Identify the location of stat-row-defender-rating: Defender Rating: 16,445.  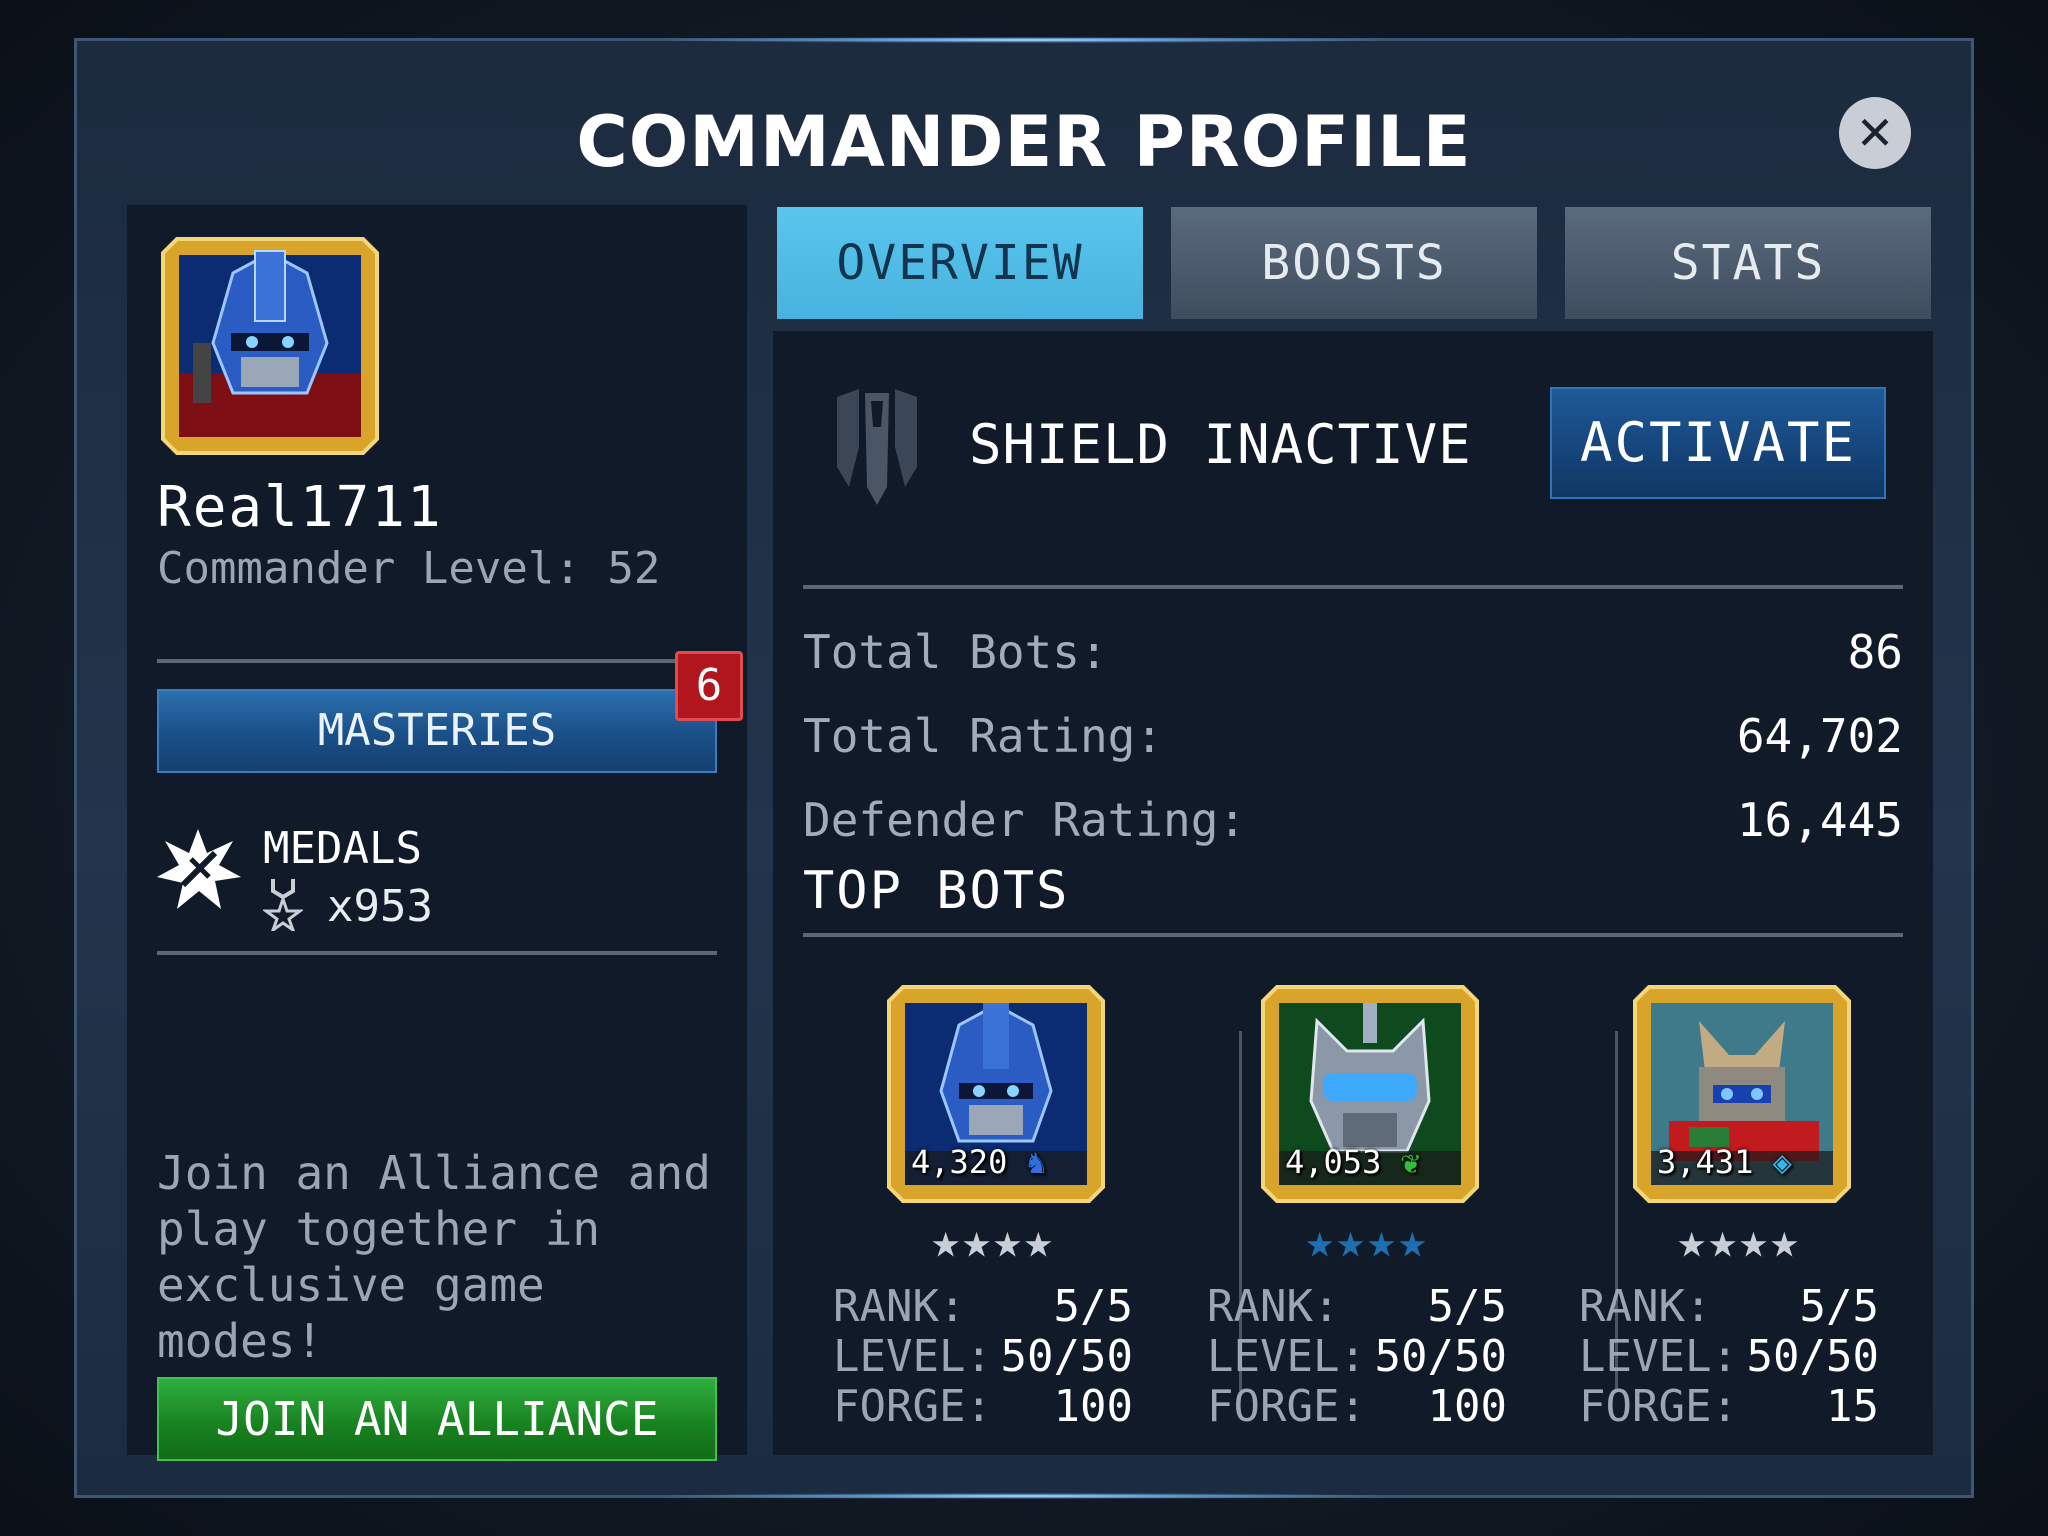
(1353, 820).